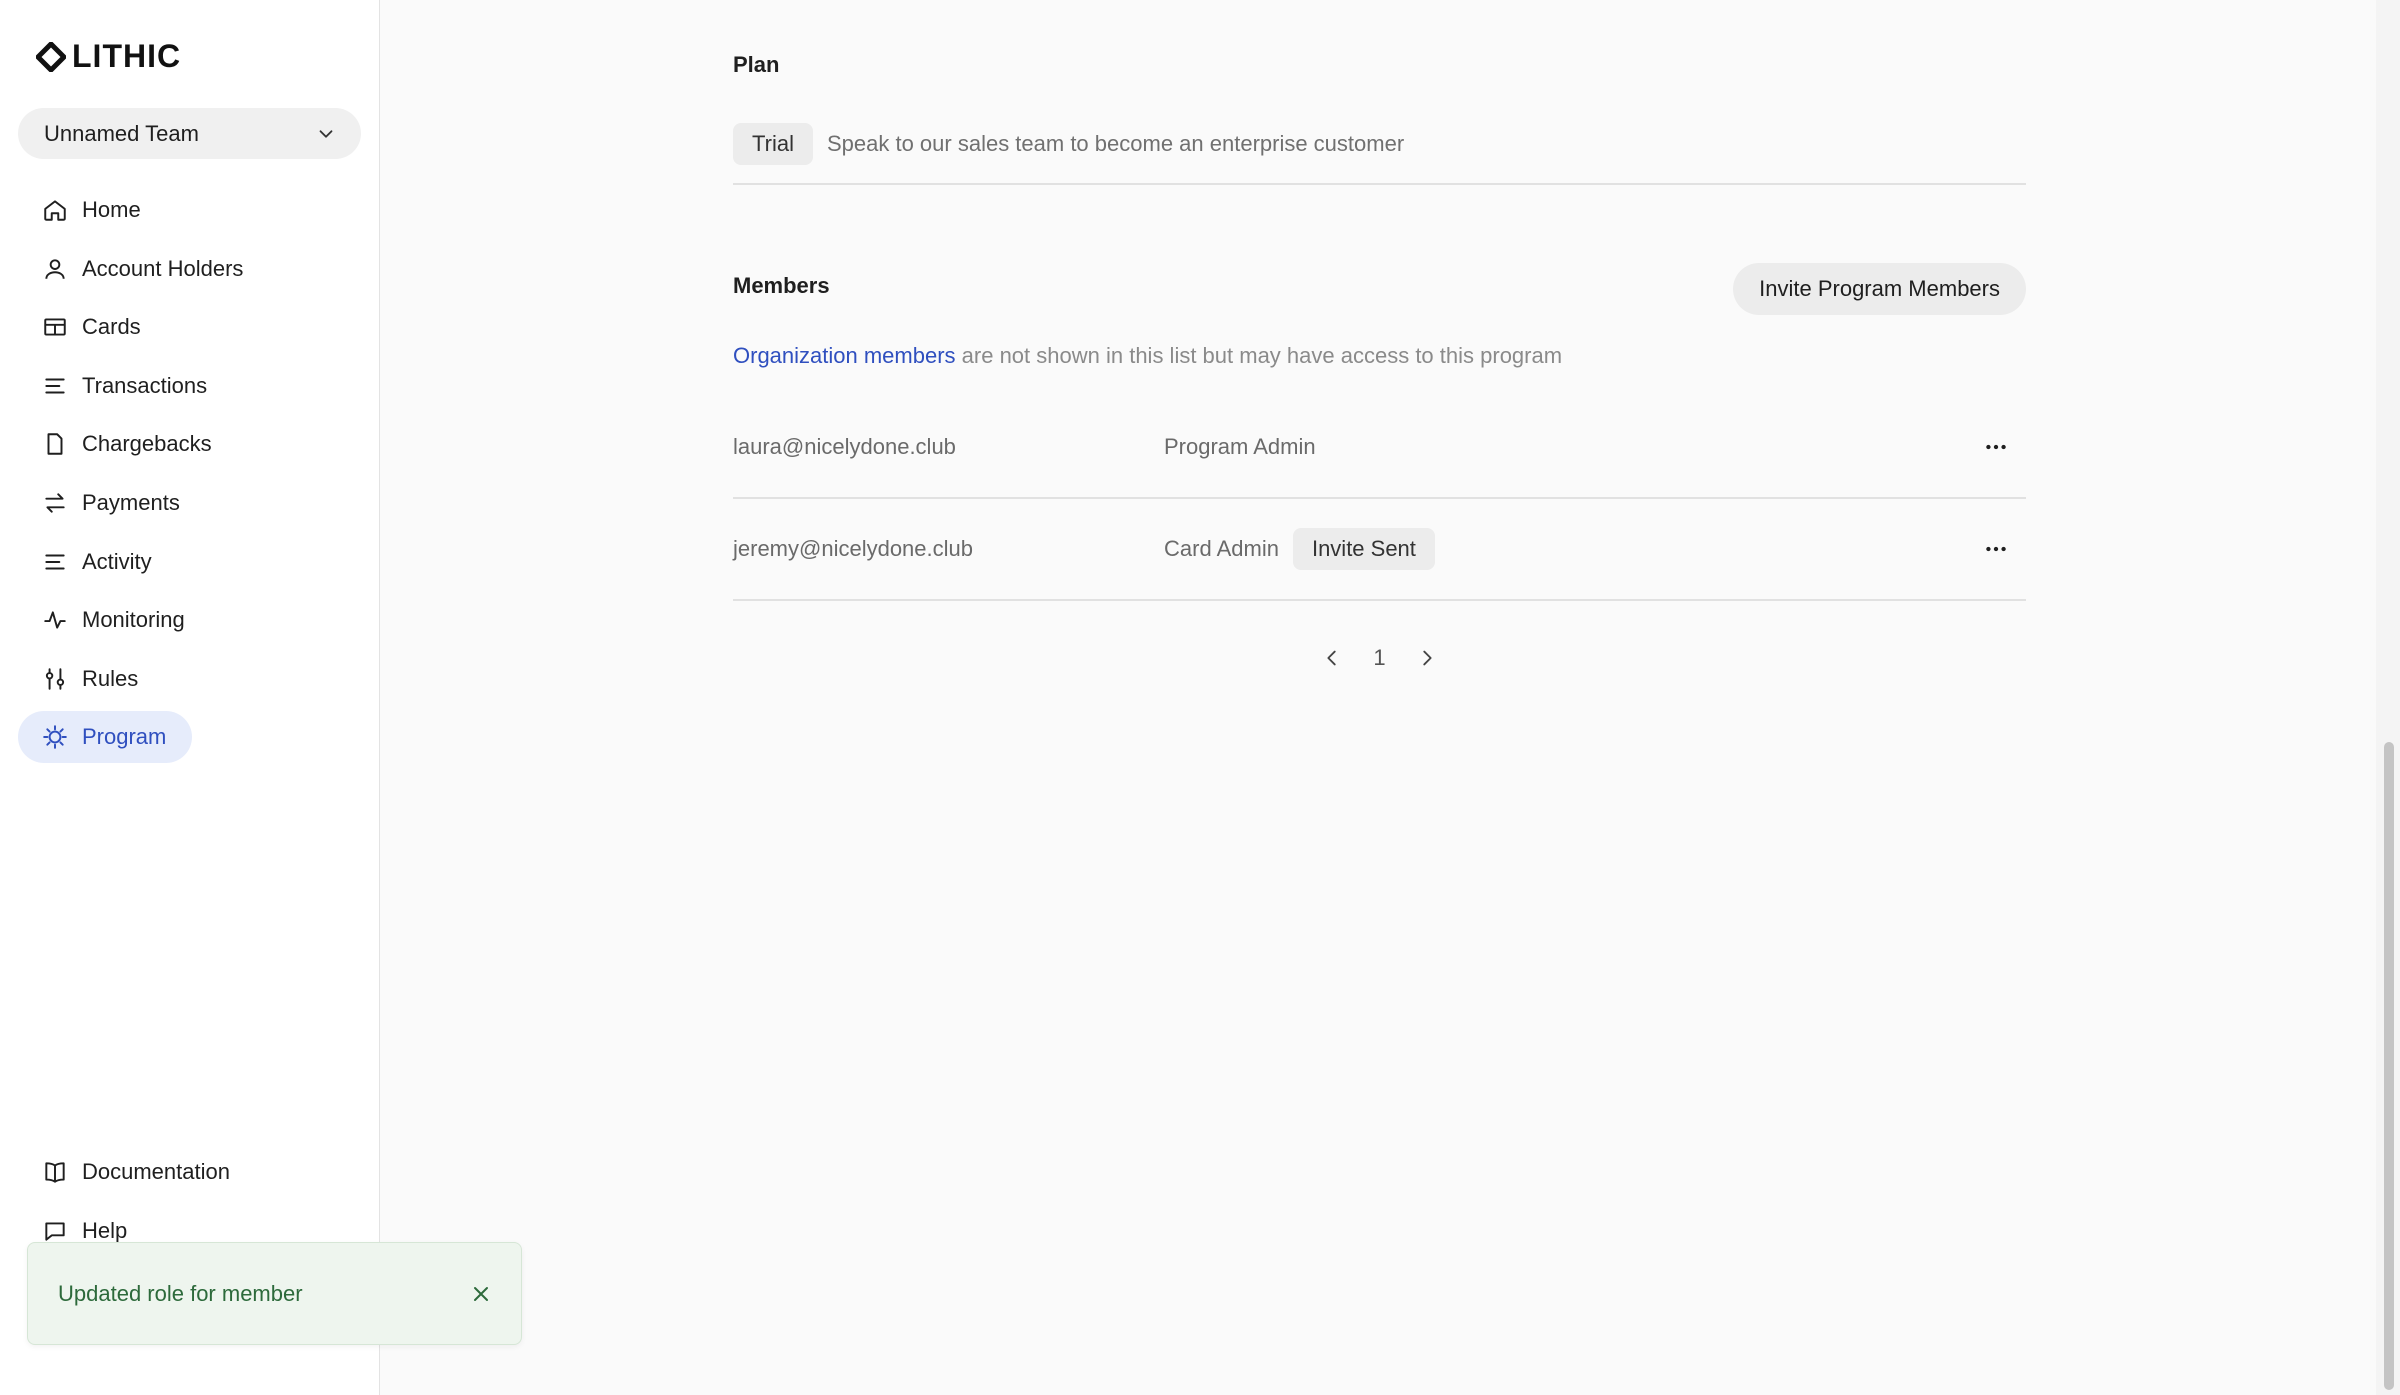 The image size is (2400, 1395). What do you see at coordinates (55, 444) in the screenshot?
I see `document-icon` at bounding box center [55, 444].